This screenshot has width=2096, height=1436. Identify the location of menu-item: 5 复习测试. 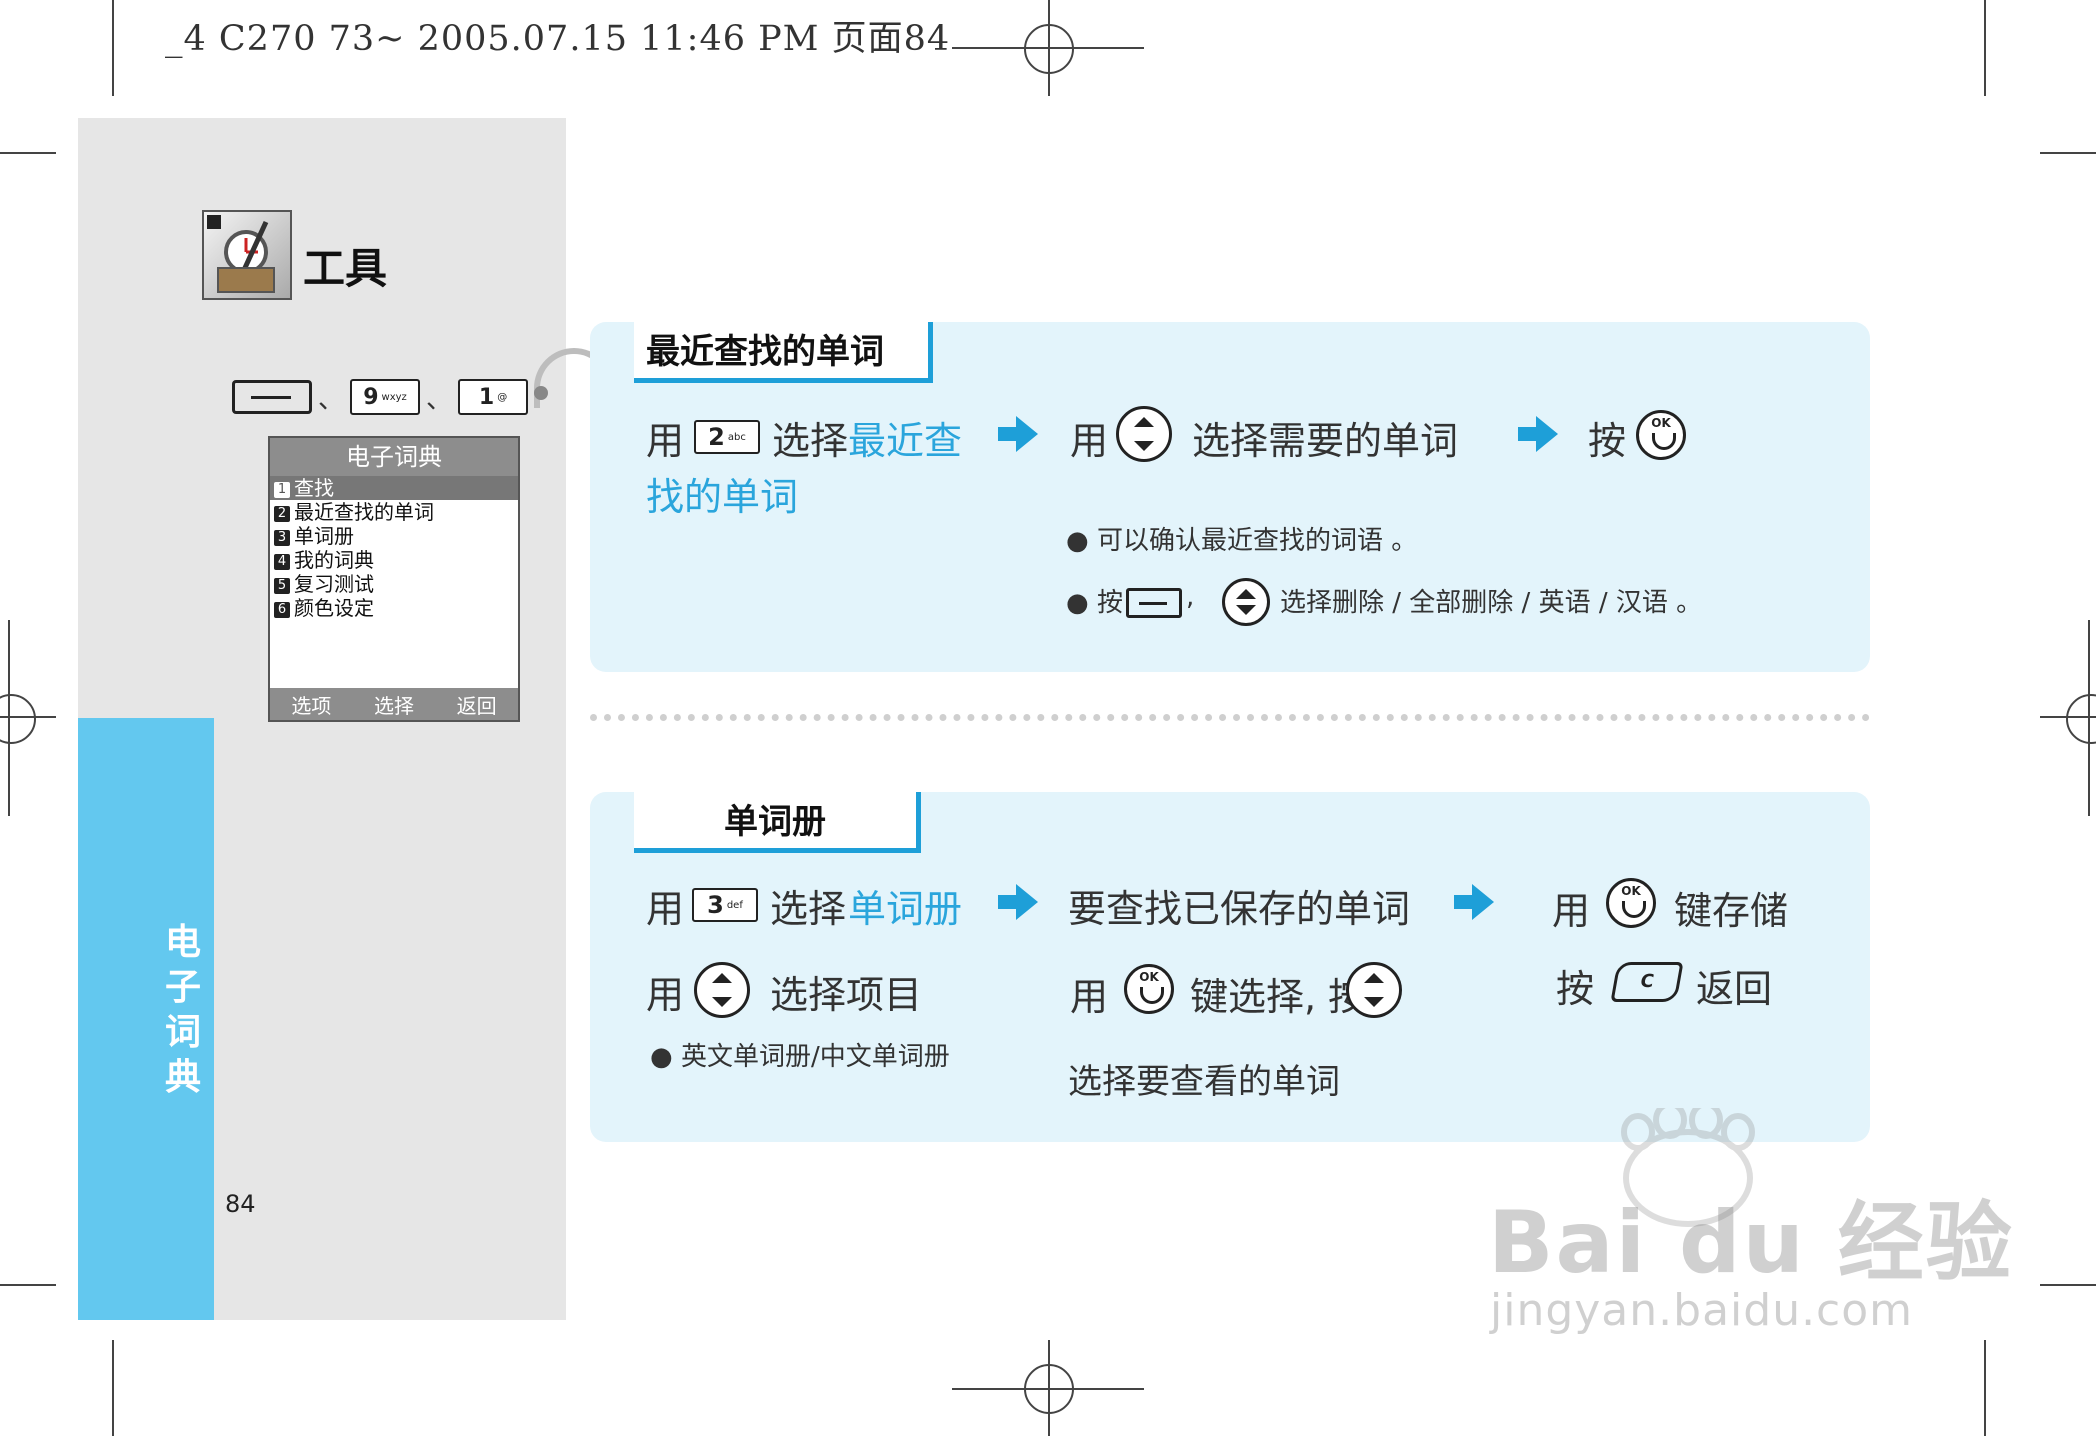
(394, 584).